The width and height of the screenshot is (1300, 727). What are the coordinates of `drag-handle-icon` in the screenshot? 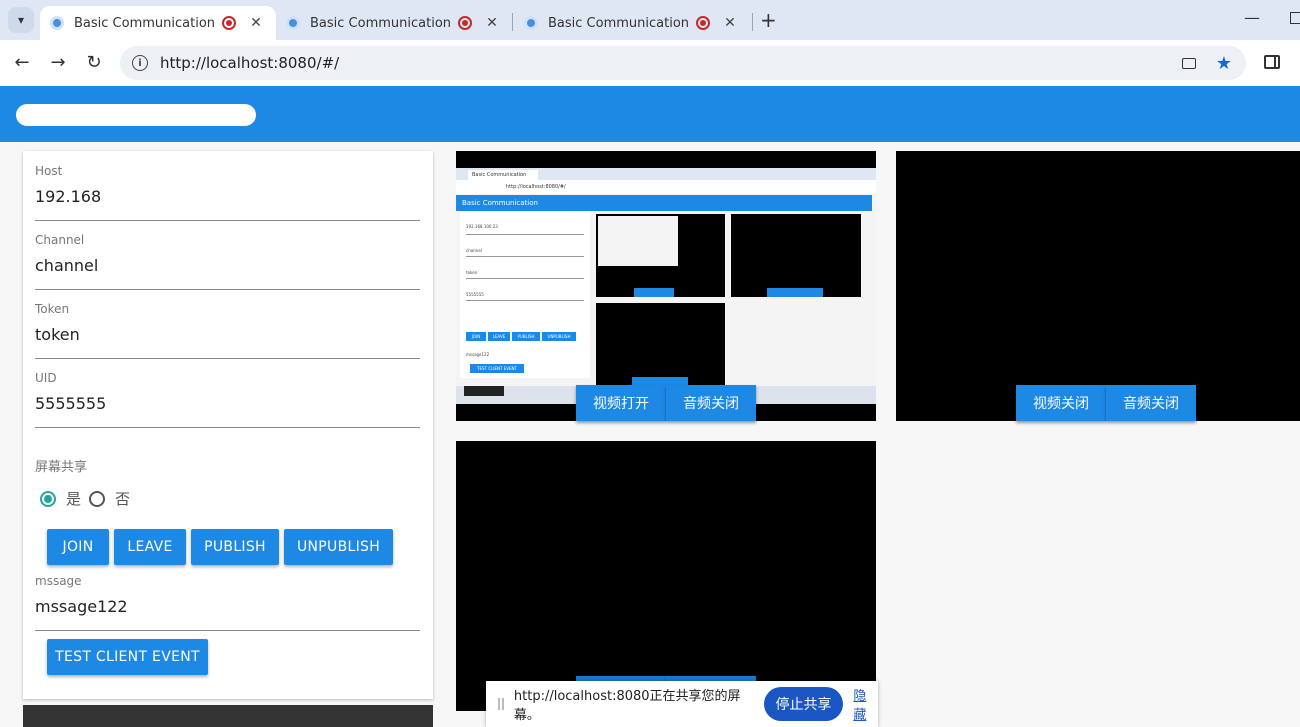 It's located at (501, 704).